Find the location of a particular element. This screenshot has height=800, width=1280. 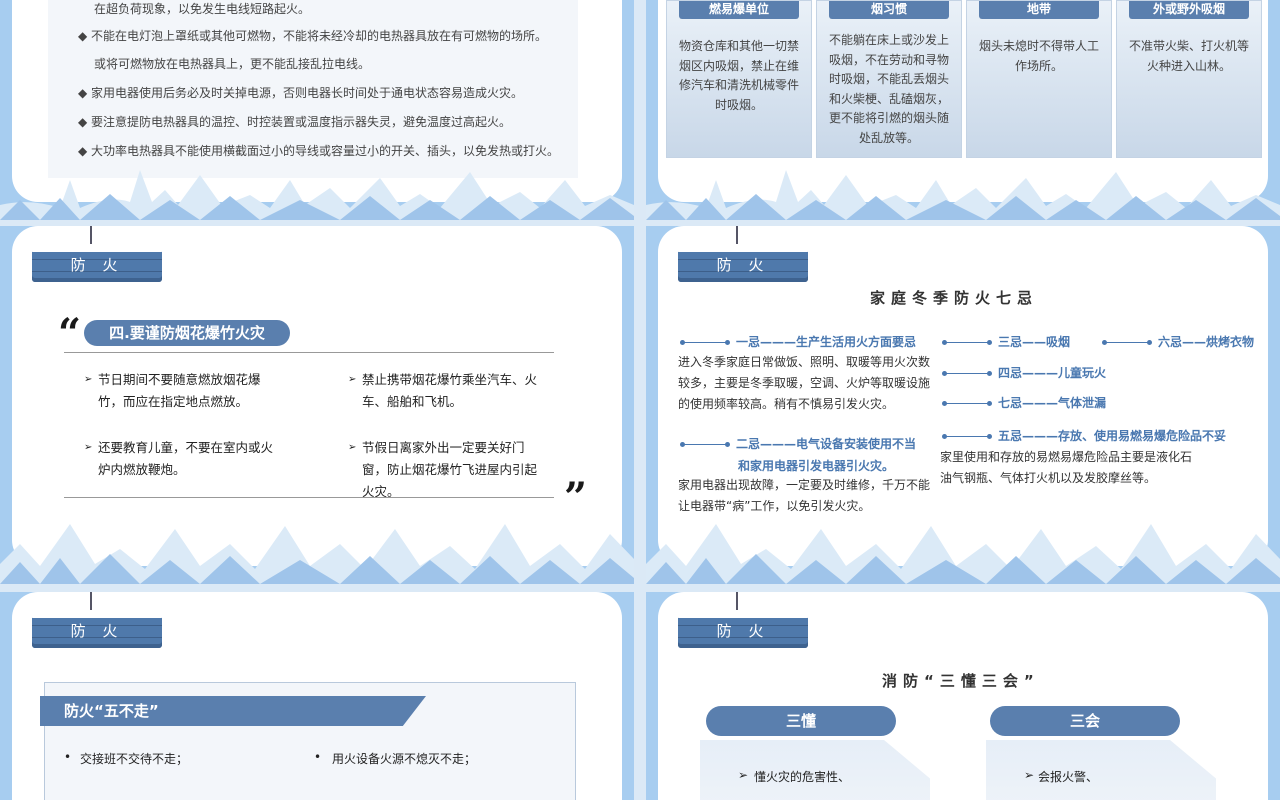

rule-column-body: 烟头未熄时不得带人工作场所。 is located at coordinates (1038, 56).